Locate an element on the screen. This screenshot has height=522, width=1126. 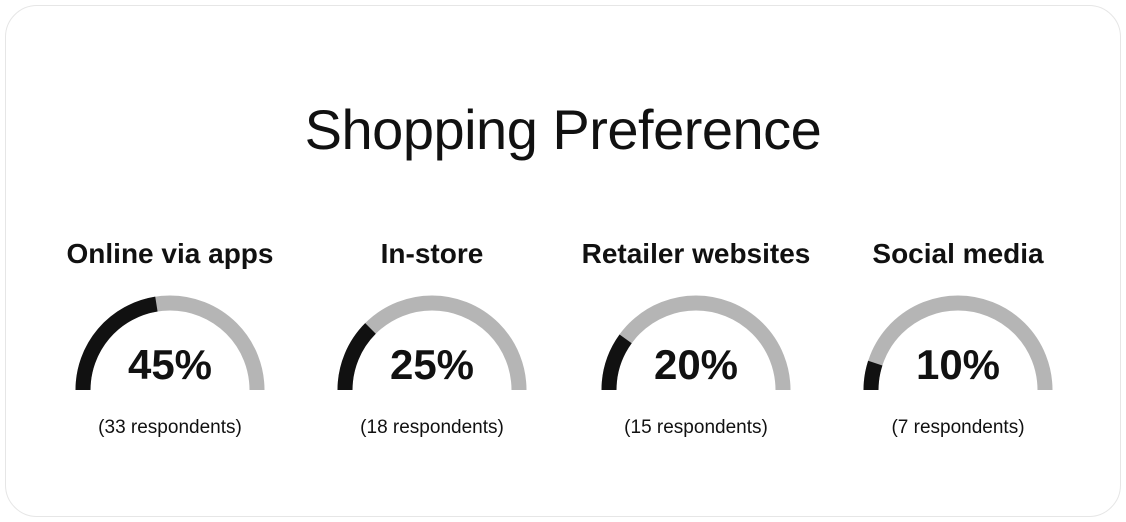
gauge-online-via-apps: Online via apps 45% (33 respondents) is located at coordinates (170, 340).